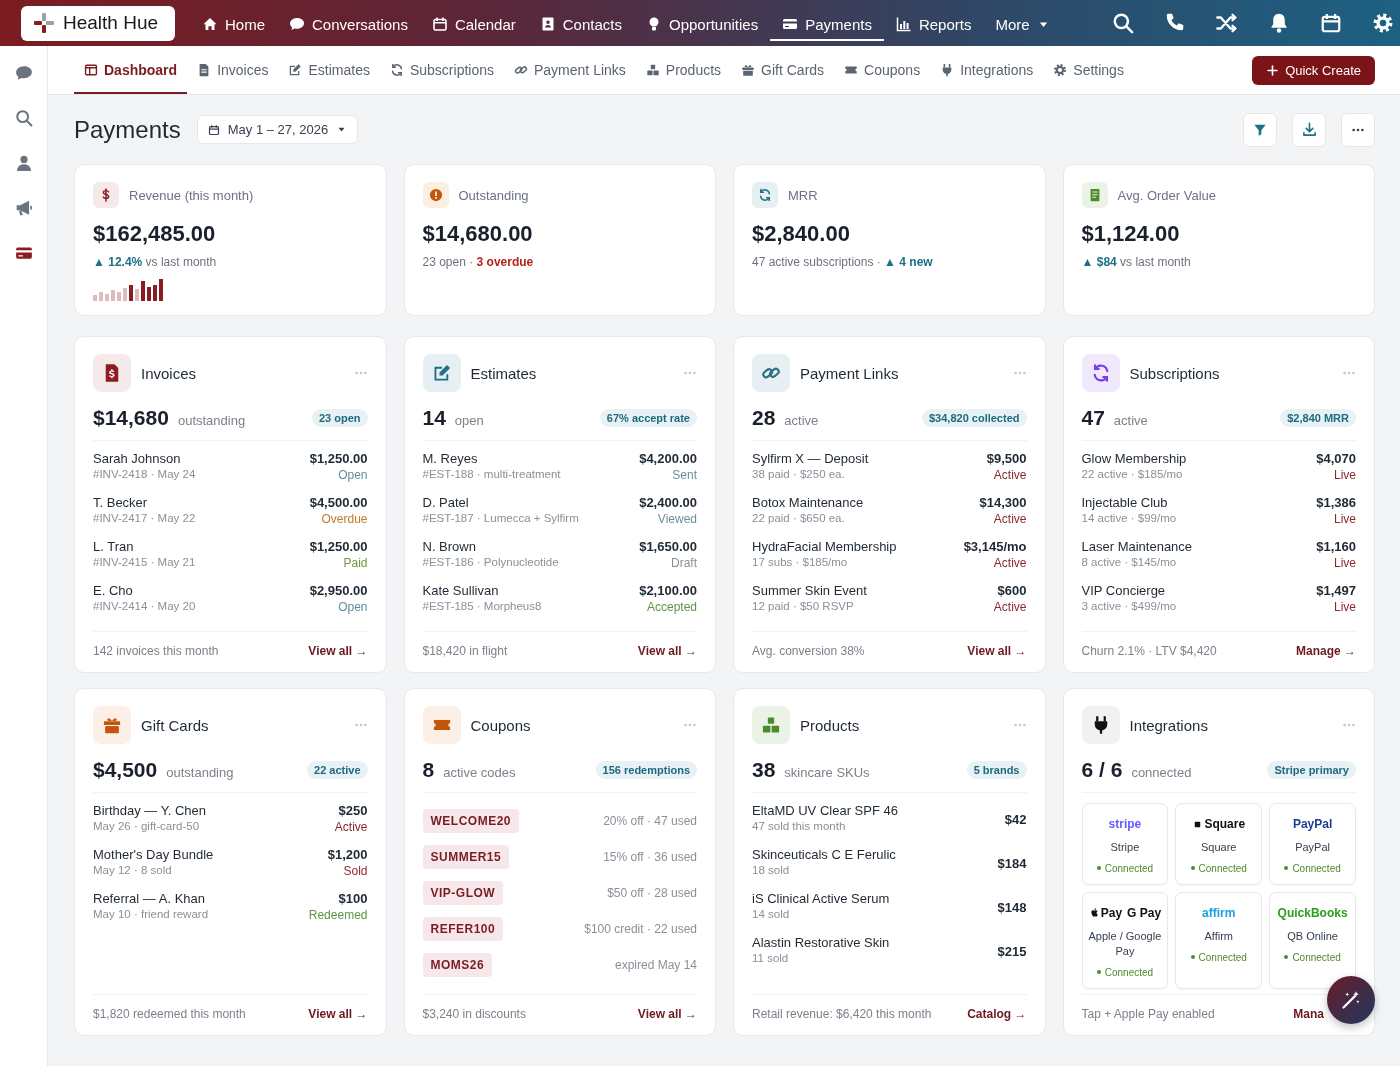  What do you see at coordinates (1149, 651) in the screenshot?
I see `footer-note: Churn 2.1% · LTV $4,420` at bounding box center [1149, 651].